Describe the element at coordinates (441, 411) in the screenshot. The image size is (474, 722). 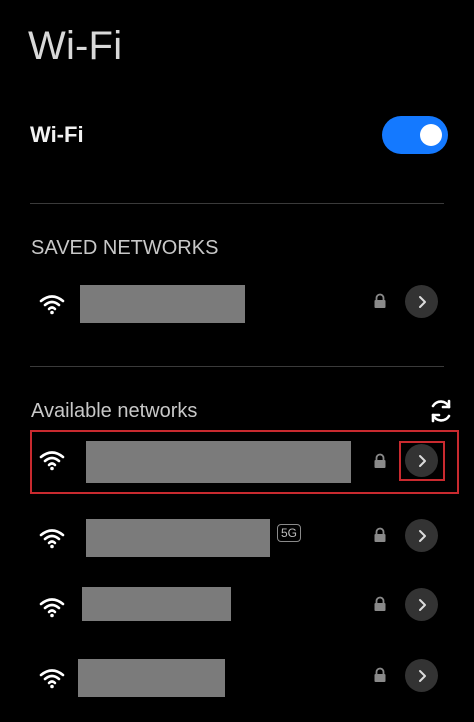
I see `refresh-icon` at that location.